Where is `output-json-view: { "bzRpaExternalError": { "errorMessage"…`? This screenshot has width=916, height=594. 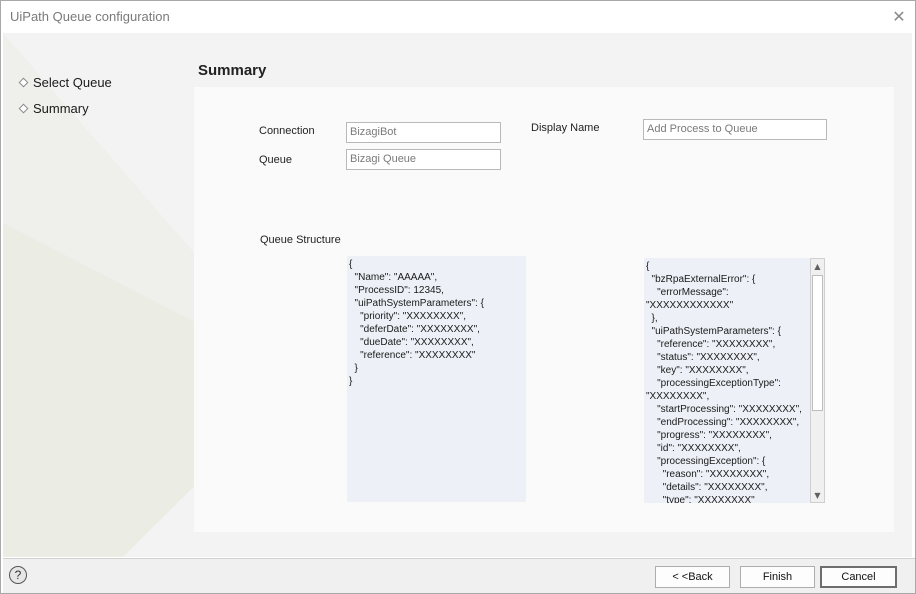
output-json-view: { "bzRpaExternalError": { "errorMessage"… is located at coordinates (727, 380).